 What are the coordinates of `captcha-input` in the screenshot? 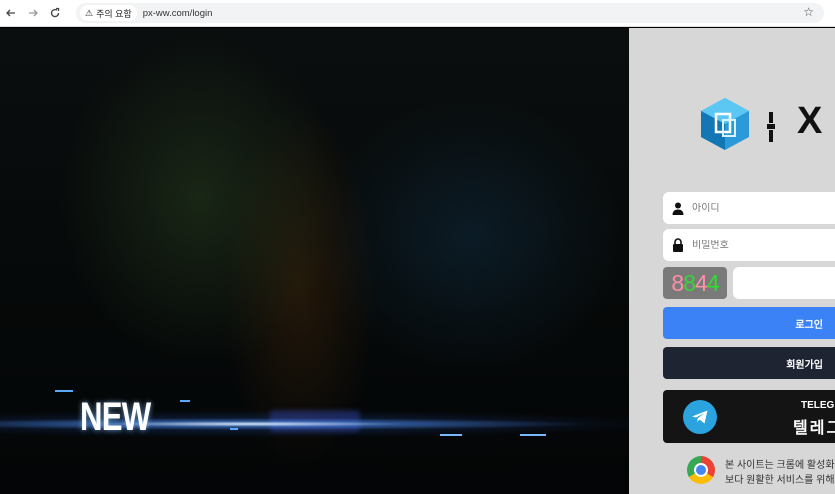 It's located at (784, 283).